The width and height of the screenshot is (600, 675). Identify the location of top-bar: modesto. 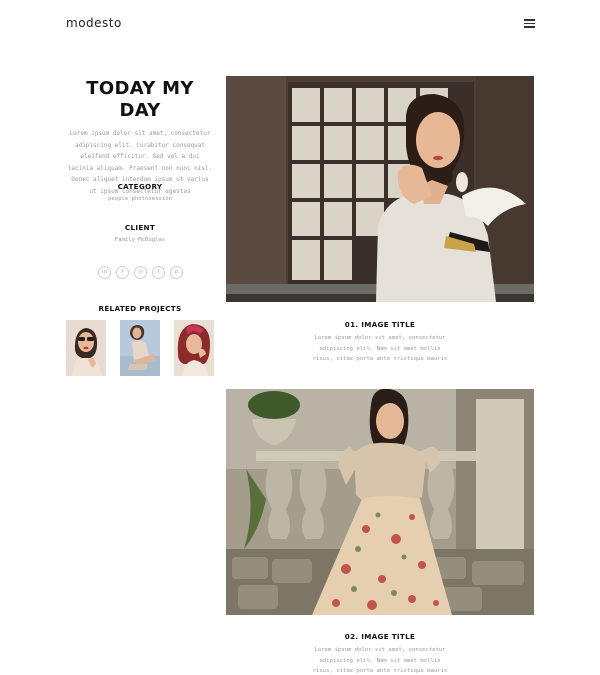
(300, 26).